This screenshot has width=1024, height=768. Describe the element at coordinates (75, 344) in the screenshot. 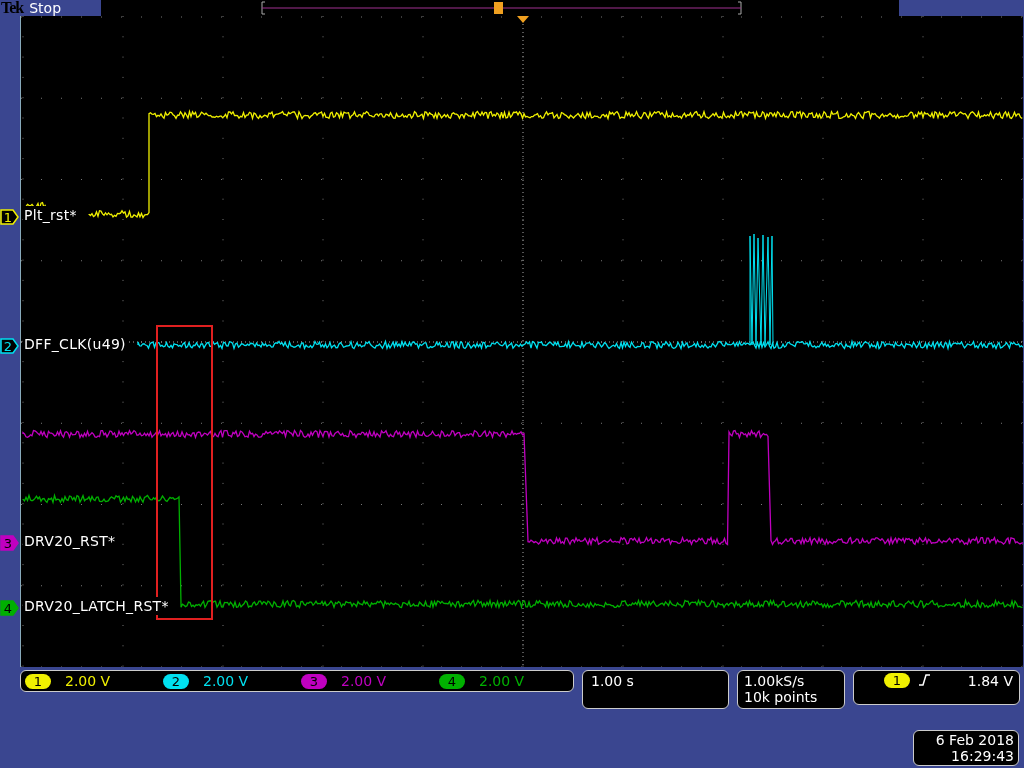

I see `channel-label: DFF_CLK(u49)` at that location.